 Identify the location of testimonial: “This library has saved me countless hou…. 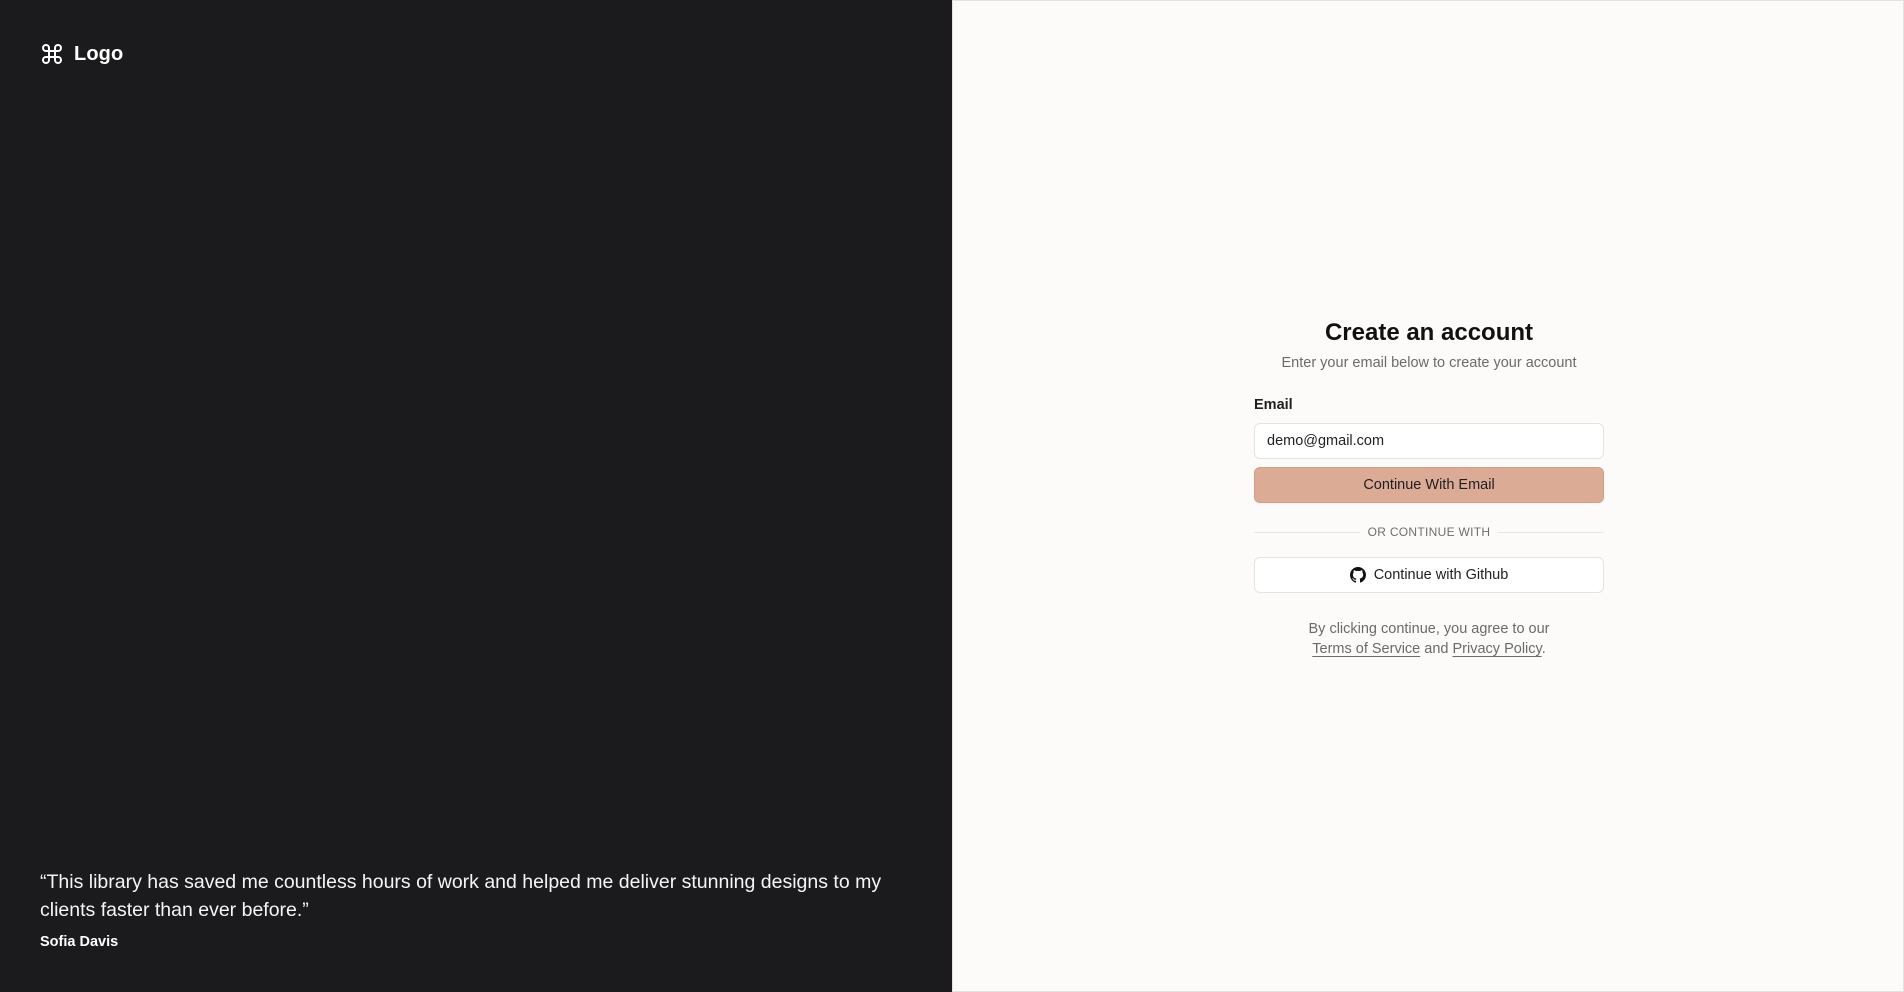
(475, 909).